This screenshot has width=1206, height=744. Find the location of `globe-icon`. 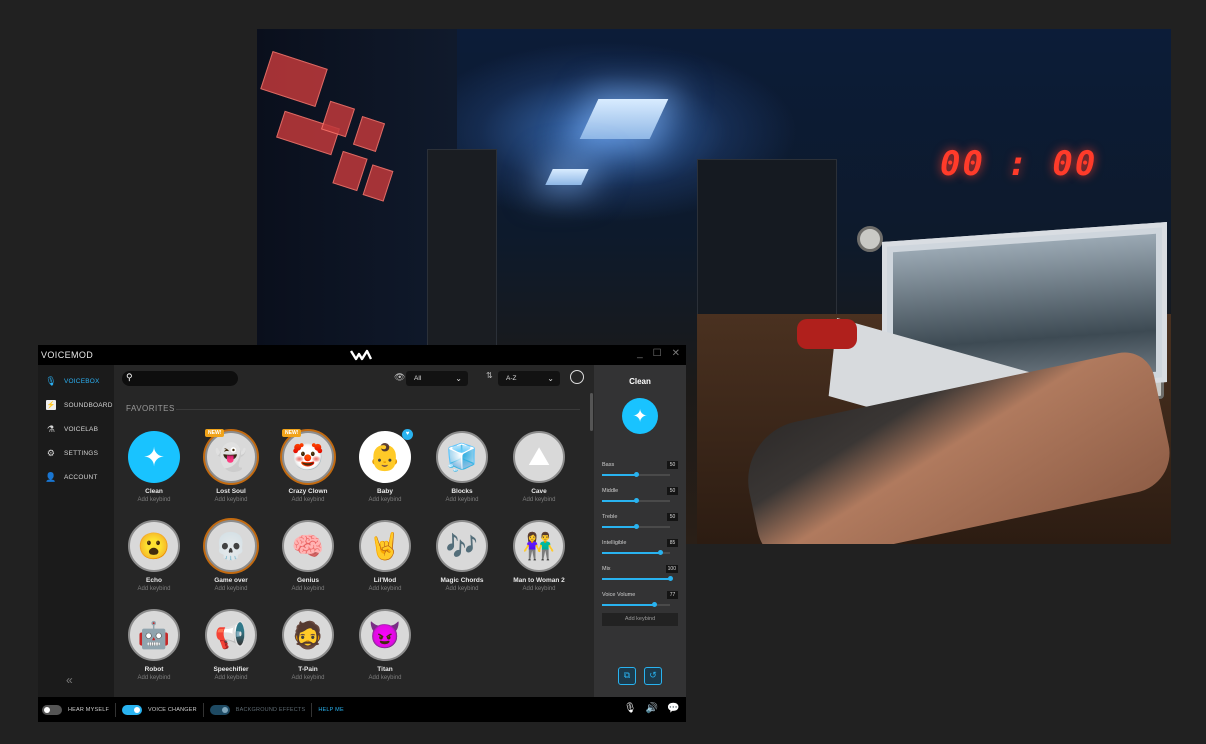

globe-icon is located at coordinates (577, 377).